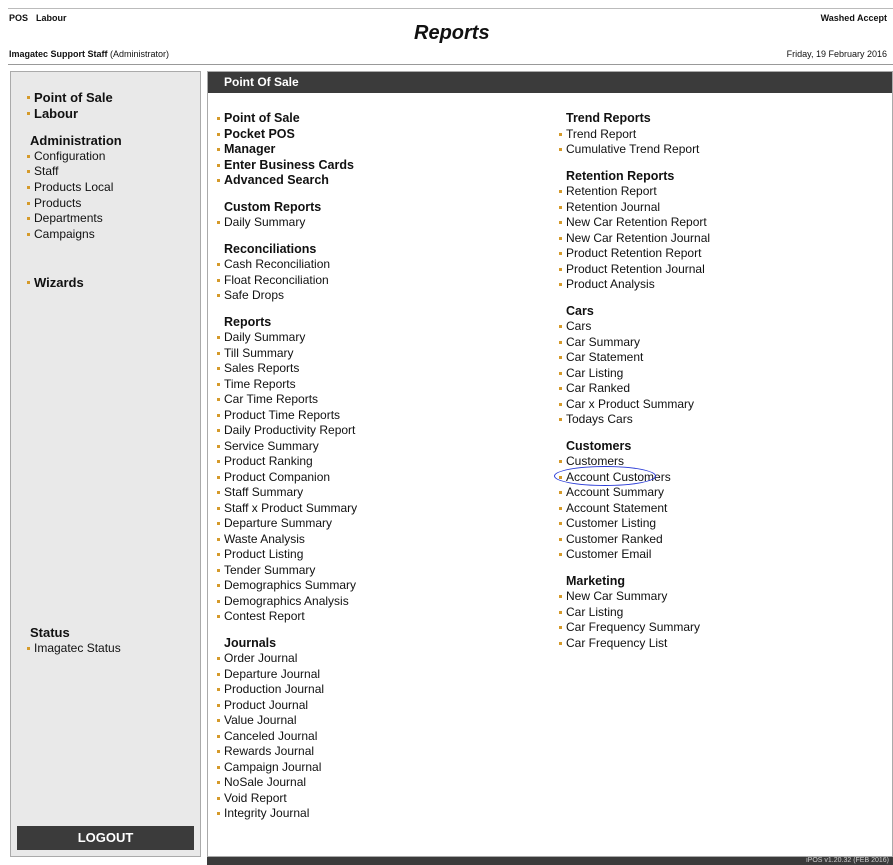 This screenshot has height=865, width=893. I want to click on logout-button: LOGOUT, so click(105, 838).